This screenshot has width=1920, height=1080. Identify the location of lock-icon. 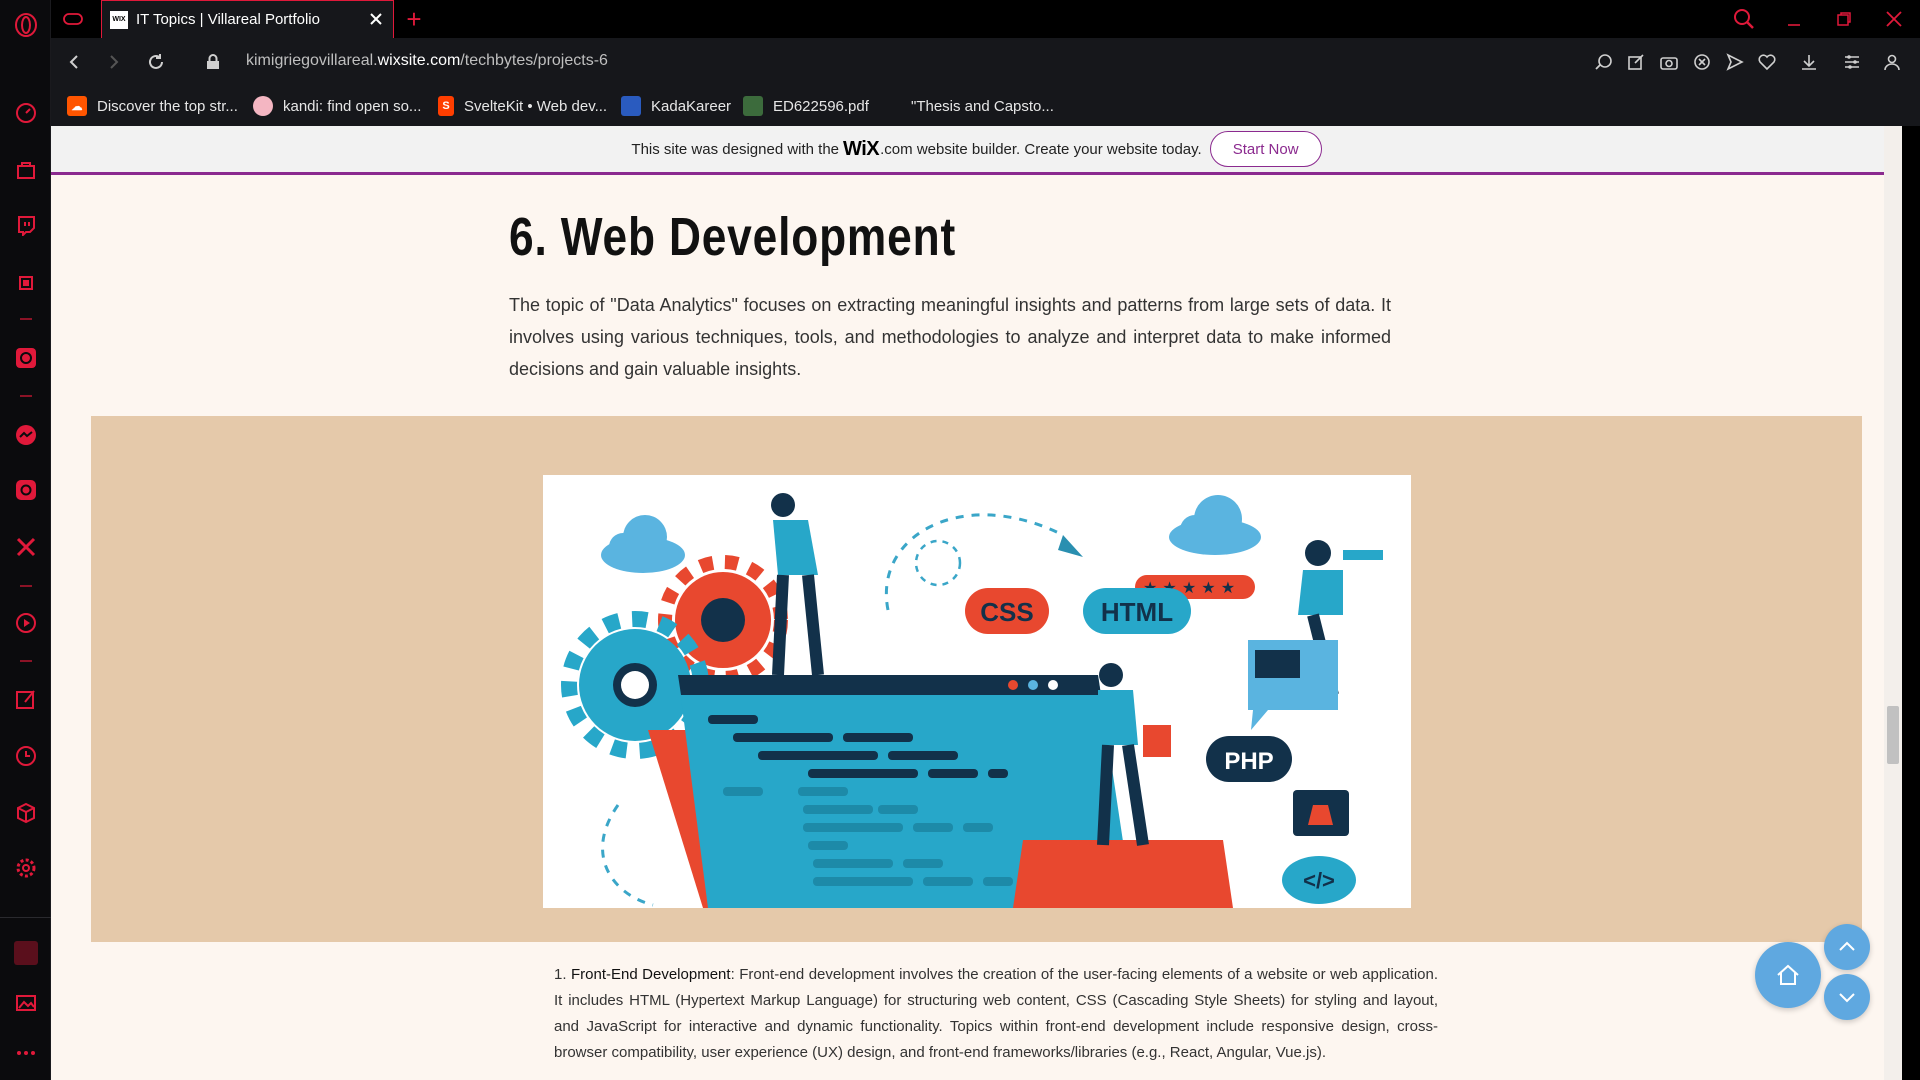
(213, 62).